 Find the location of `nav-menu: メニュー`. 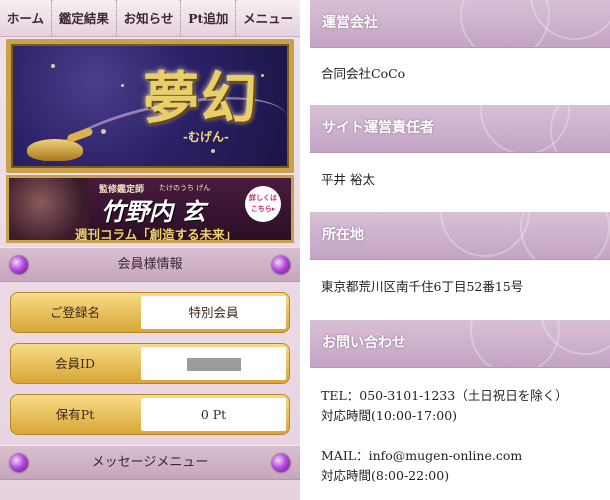

nav-menu: メニュー is located at coordinates (268, 18).